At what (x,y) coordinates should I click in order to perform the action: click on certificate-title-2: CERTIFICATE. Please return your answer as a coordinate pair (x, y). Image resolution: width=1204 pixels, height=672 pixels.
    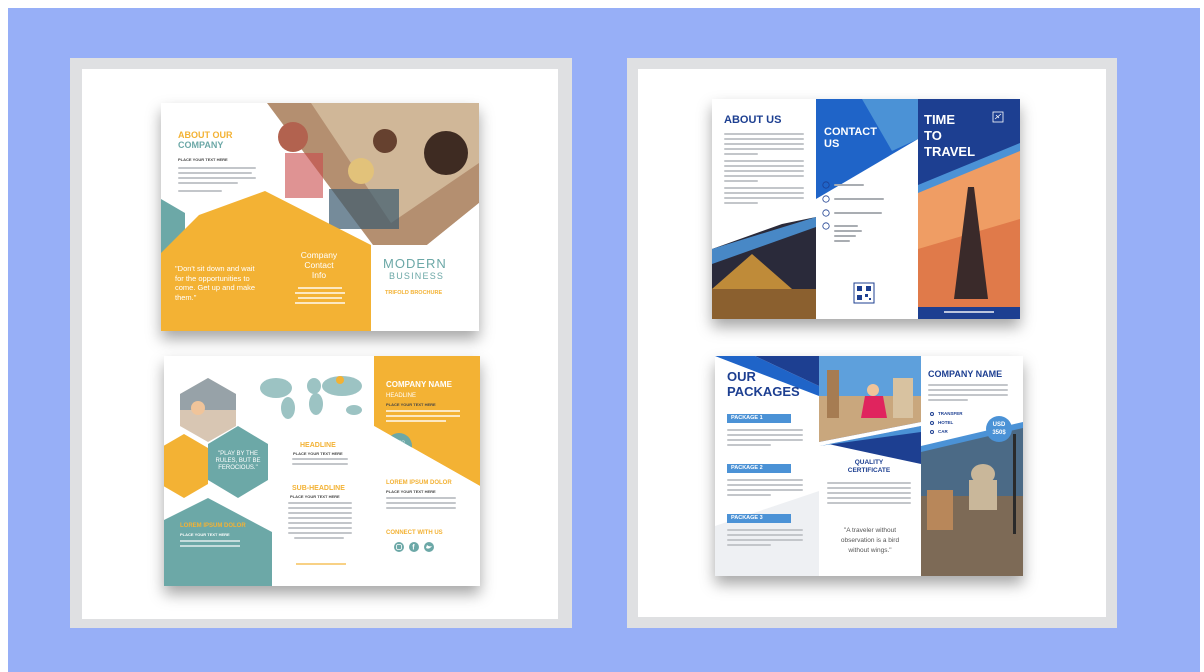
    Looking at the image, I should click on (869, 470).